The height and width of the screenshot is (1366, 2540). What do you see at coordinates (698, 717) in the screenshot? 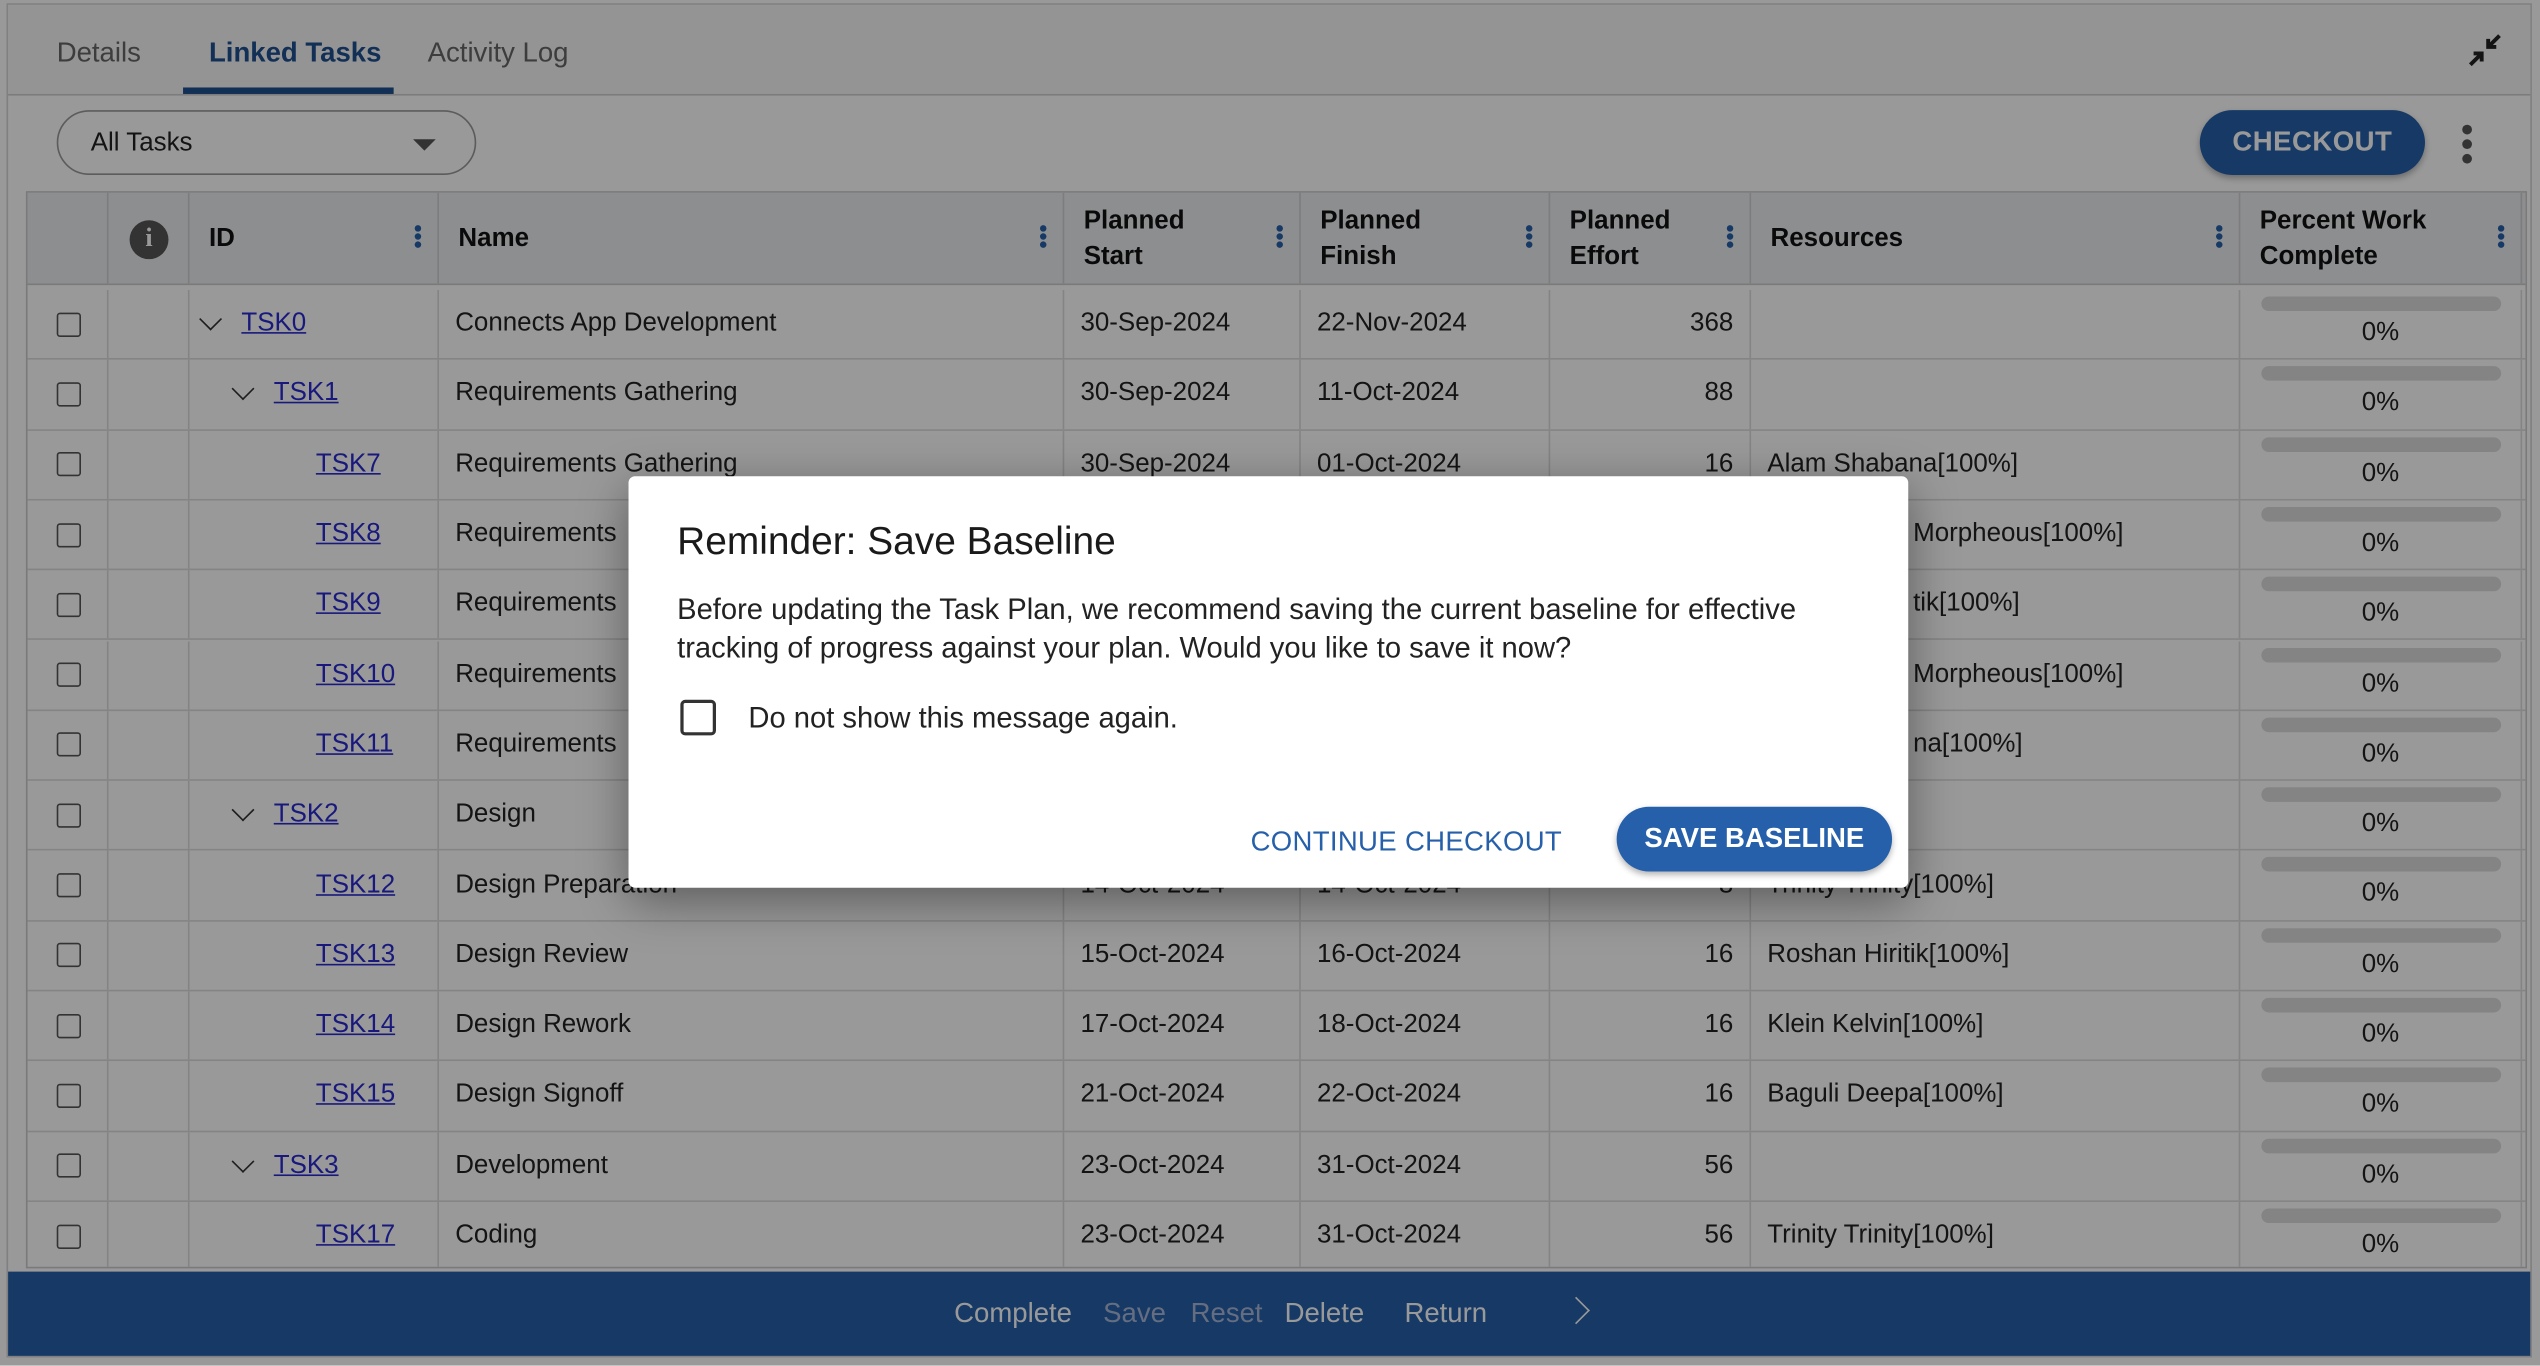
I see `do-not-show-checkbox` at bounding box center [698, 717].